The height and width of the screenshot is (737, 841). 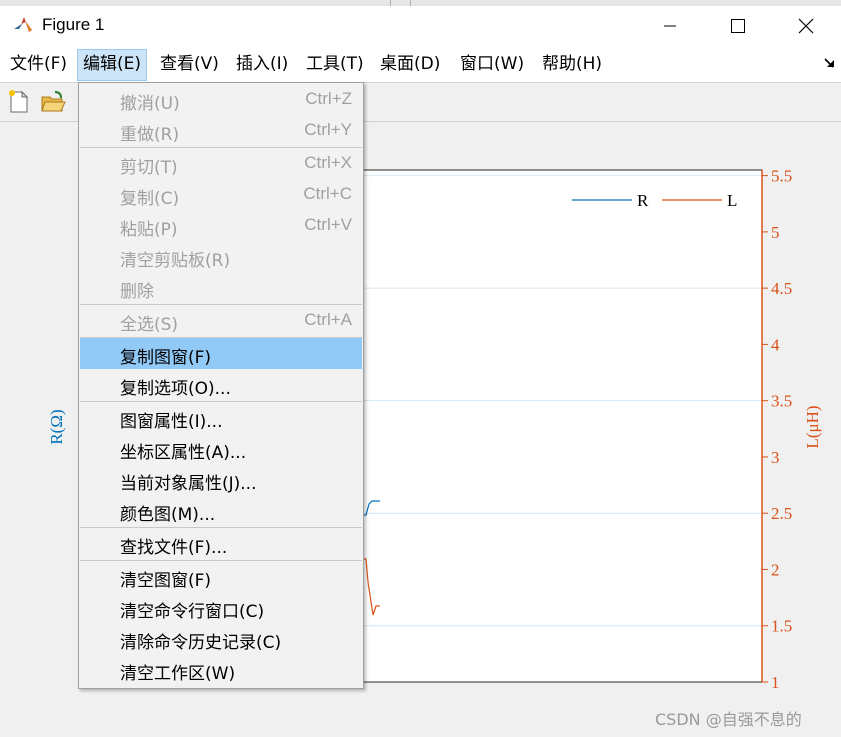 What do you see at coordinates (775, 232) in the screenshot?
I see `right-axis-tick-label: 5` at bounding box center [775, 232].